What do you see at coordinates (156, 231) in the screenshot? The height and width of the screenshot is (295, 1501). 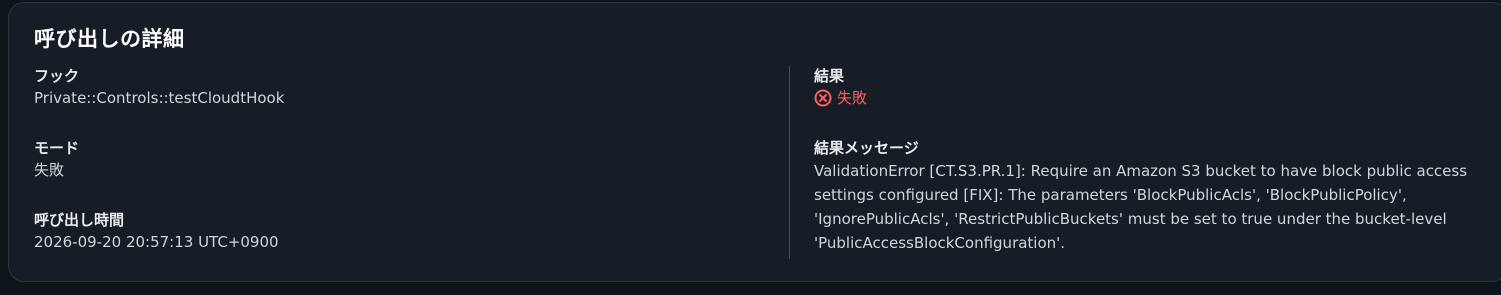 I see `invocation-time-field: 呼び出し時間 2026-09-20 20:57:13 UTC+0900` at bounding box center [156, 231].